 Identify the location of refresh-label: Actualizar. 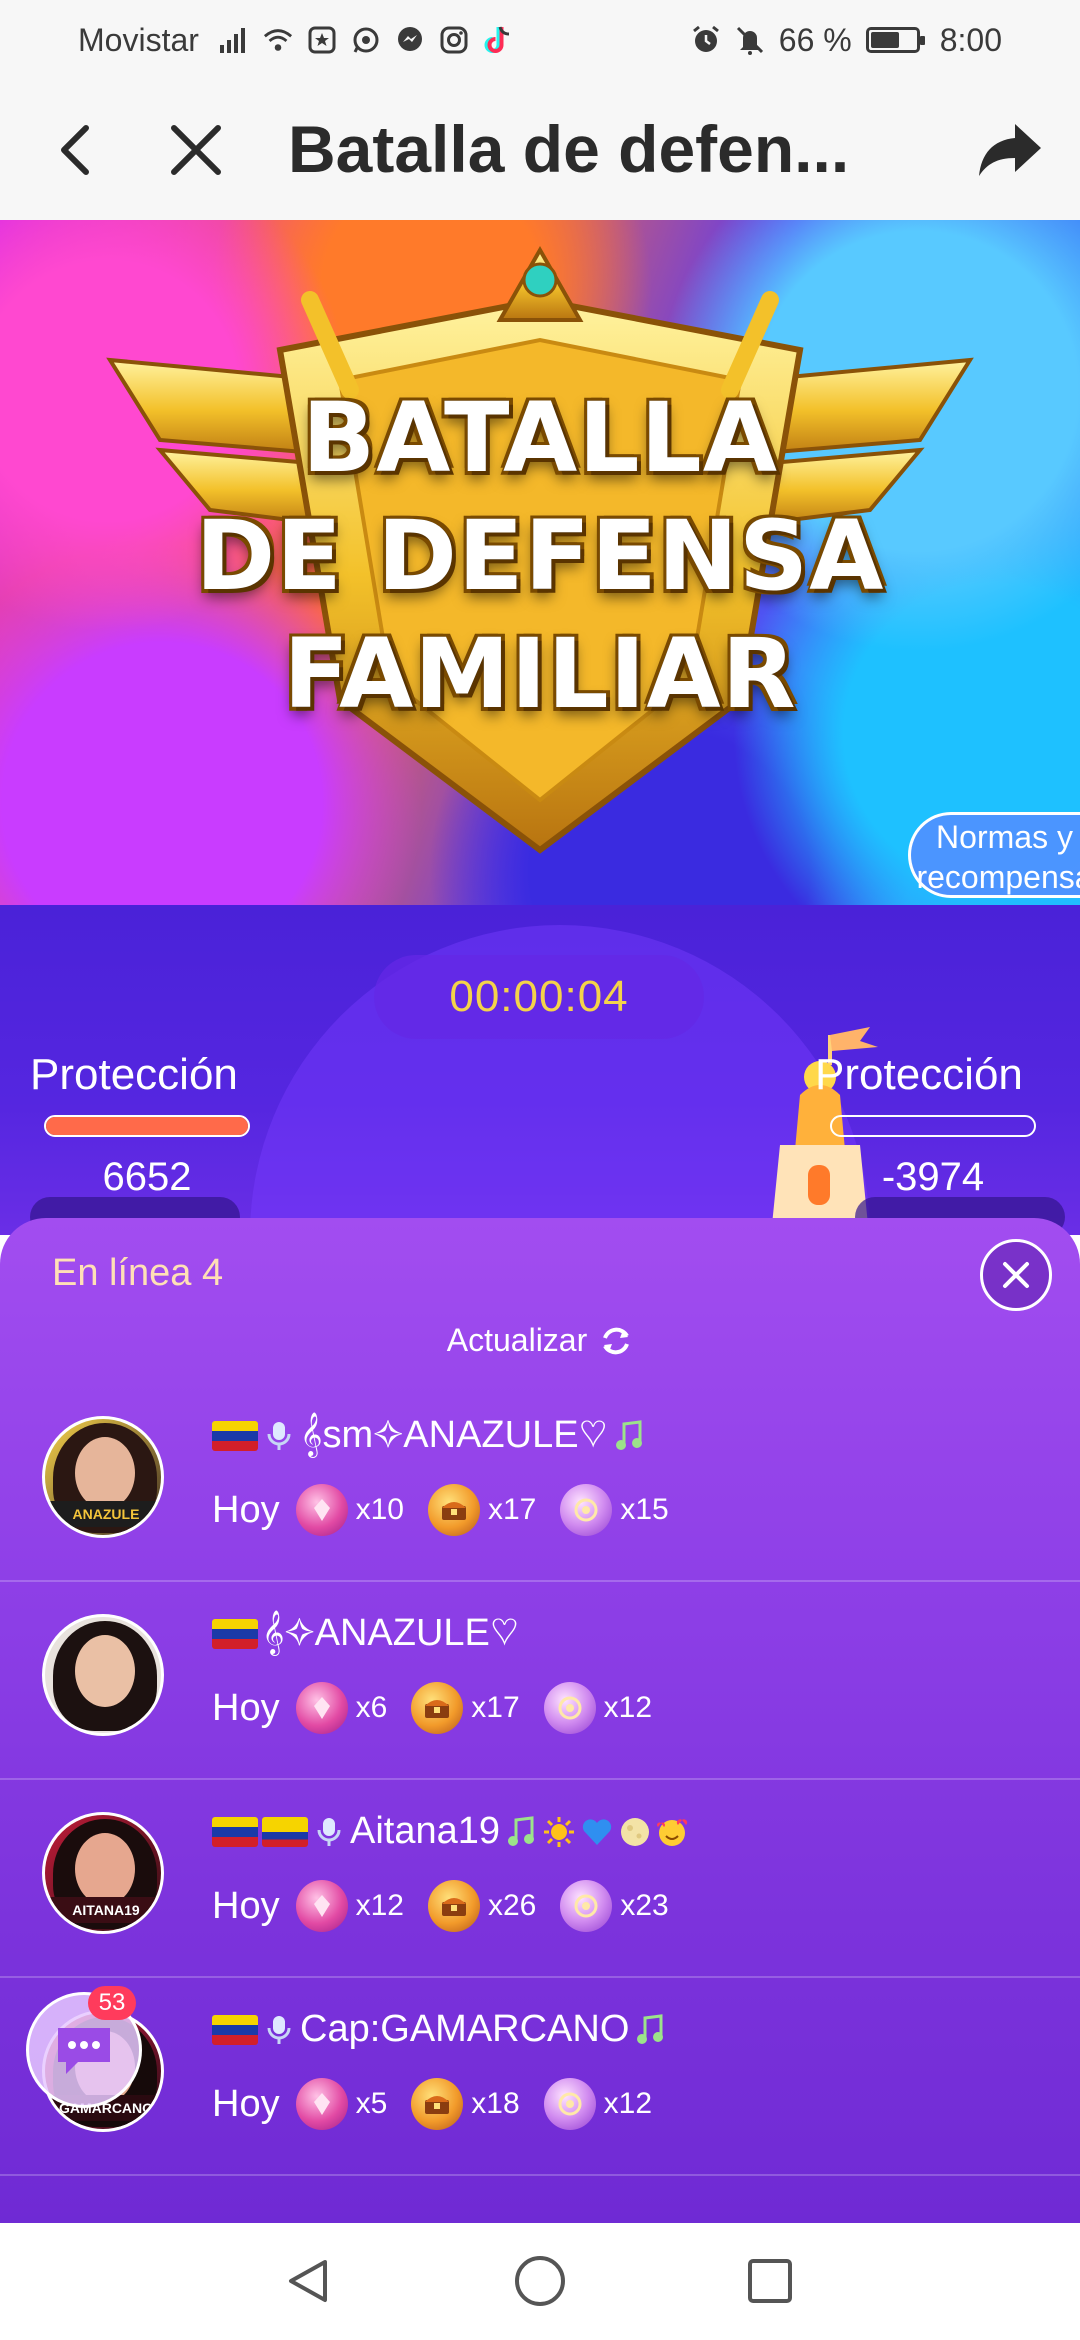
(517, 1340).